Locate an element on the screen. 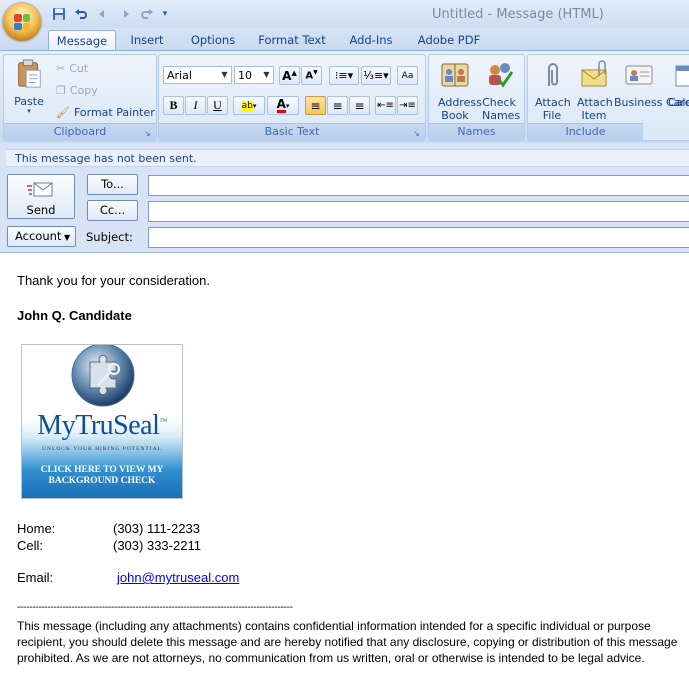 This screenshot has width=689, height=690. undo-icon is located at coordinates (81, 14).